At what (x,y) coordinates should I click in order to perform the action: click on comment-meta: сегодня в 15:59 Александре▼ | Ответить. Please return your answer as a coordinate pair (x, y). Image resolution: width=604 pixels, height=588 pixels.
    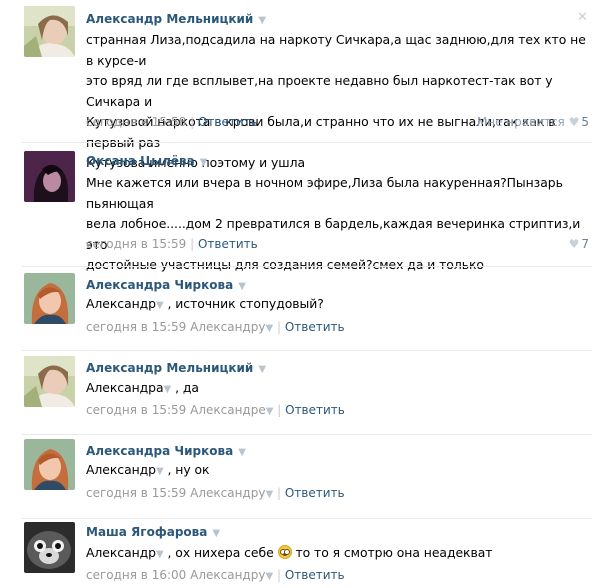
    Looking at the image, I should click on (215, 410).